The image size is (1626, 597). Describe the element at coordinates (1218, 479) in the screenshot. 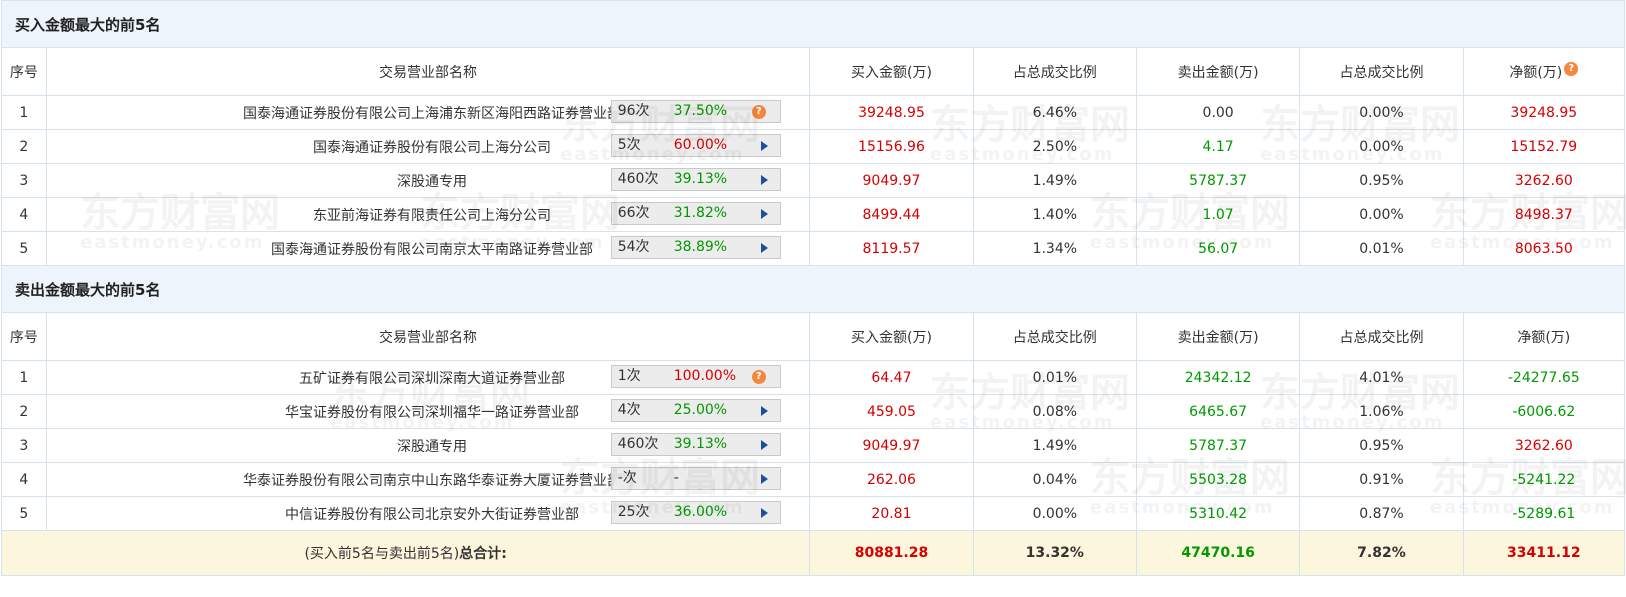

I see `sell-amount: 5503.28` at that location.